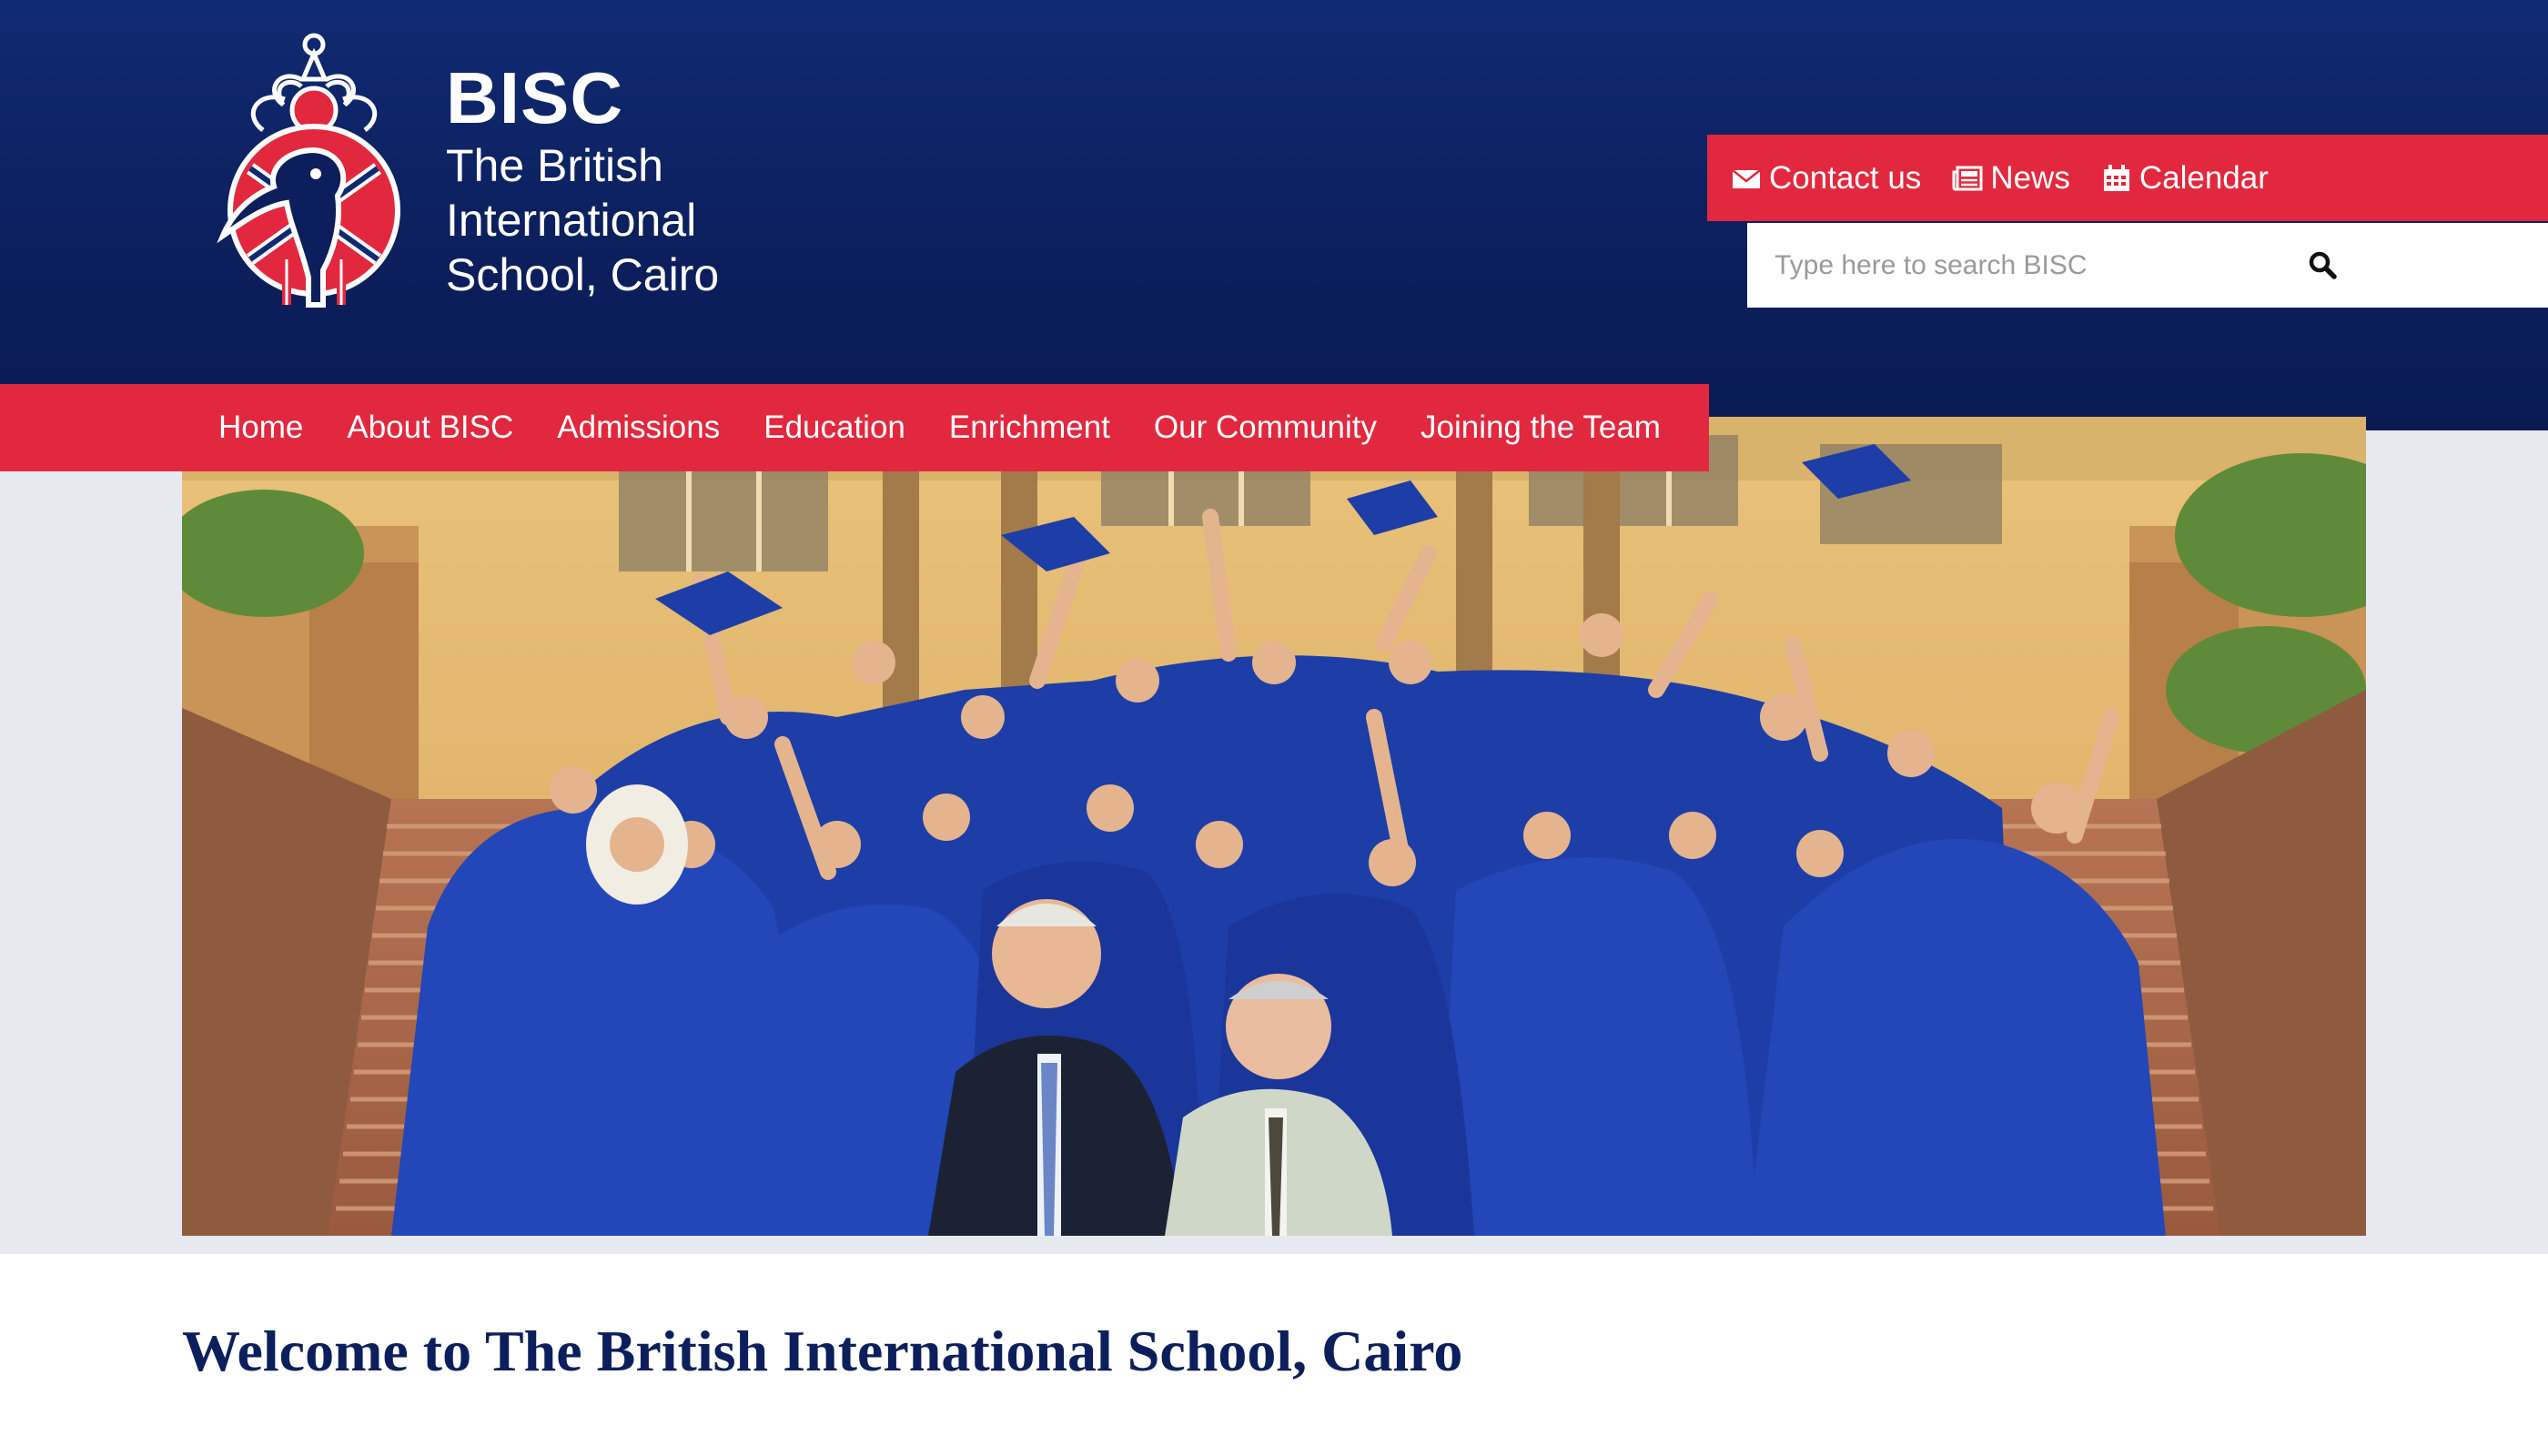 This screenshot has height=1456, width=2548. I want to click on nav-item-our-community: Our Community, so click(1266, 428).